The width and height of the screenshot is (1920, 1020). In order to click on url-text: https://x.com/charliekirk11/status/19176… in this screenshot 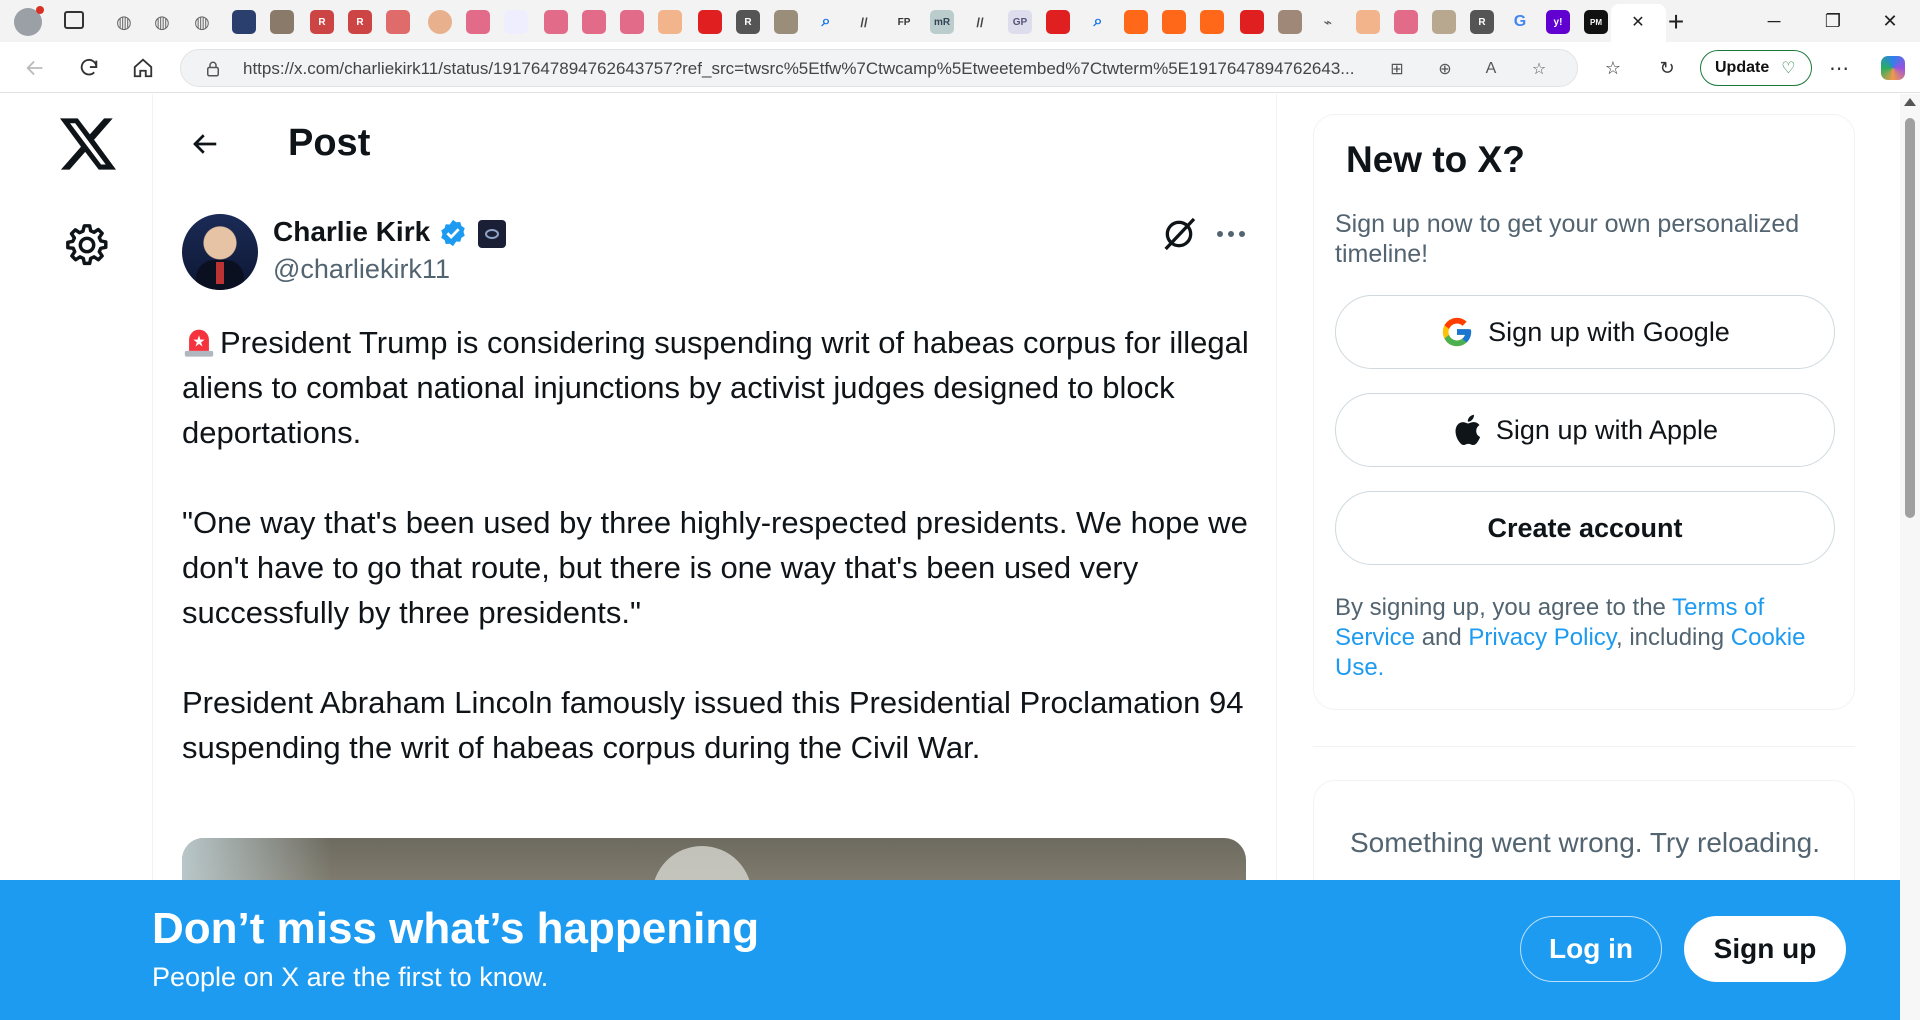, I will do `click(893, 69)`.